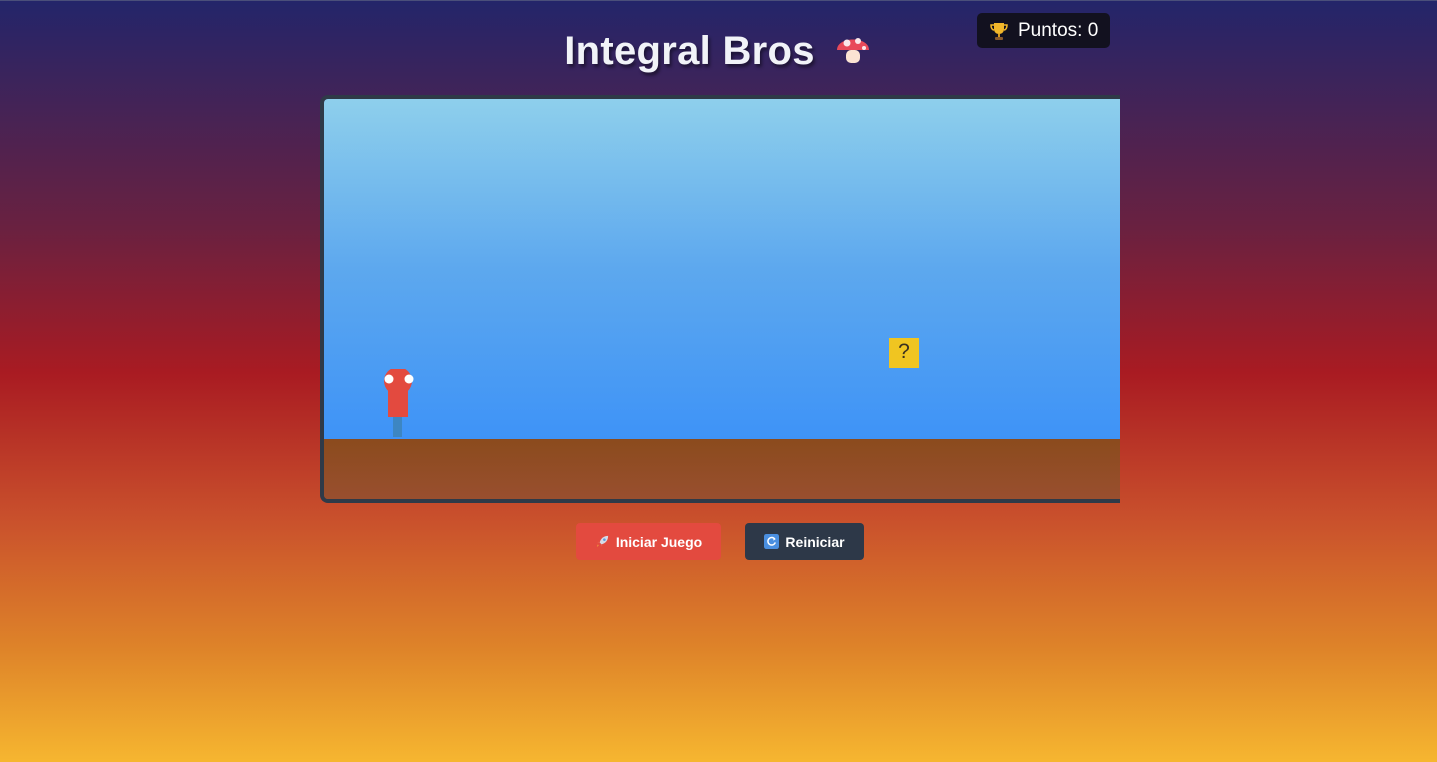 The image size is (1437, 762). I want to click on start-game-button: Iniciar Juego, so click(648, 541).